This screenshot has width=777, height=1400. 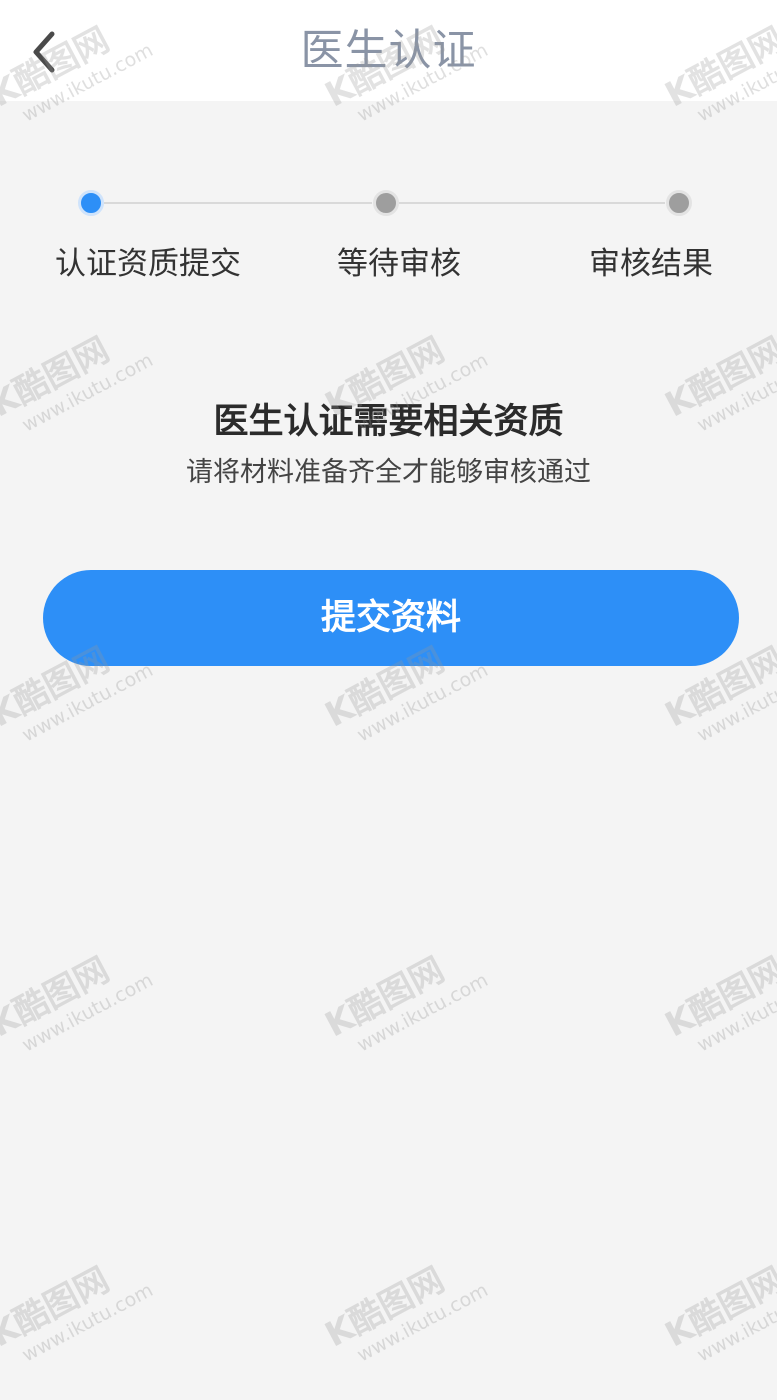 I want to click on submit-materials-button: 提交资料, so click(x=391, y=618).